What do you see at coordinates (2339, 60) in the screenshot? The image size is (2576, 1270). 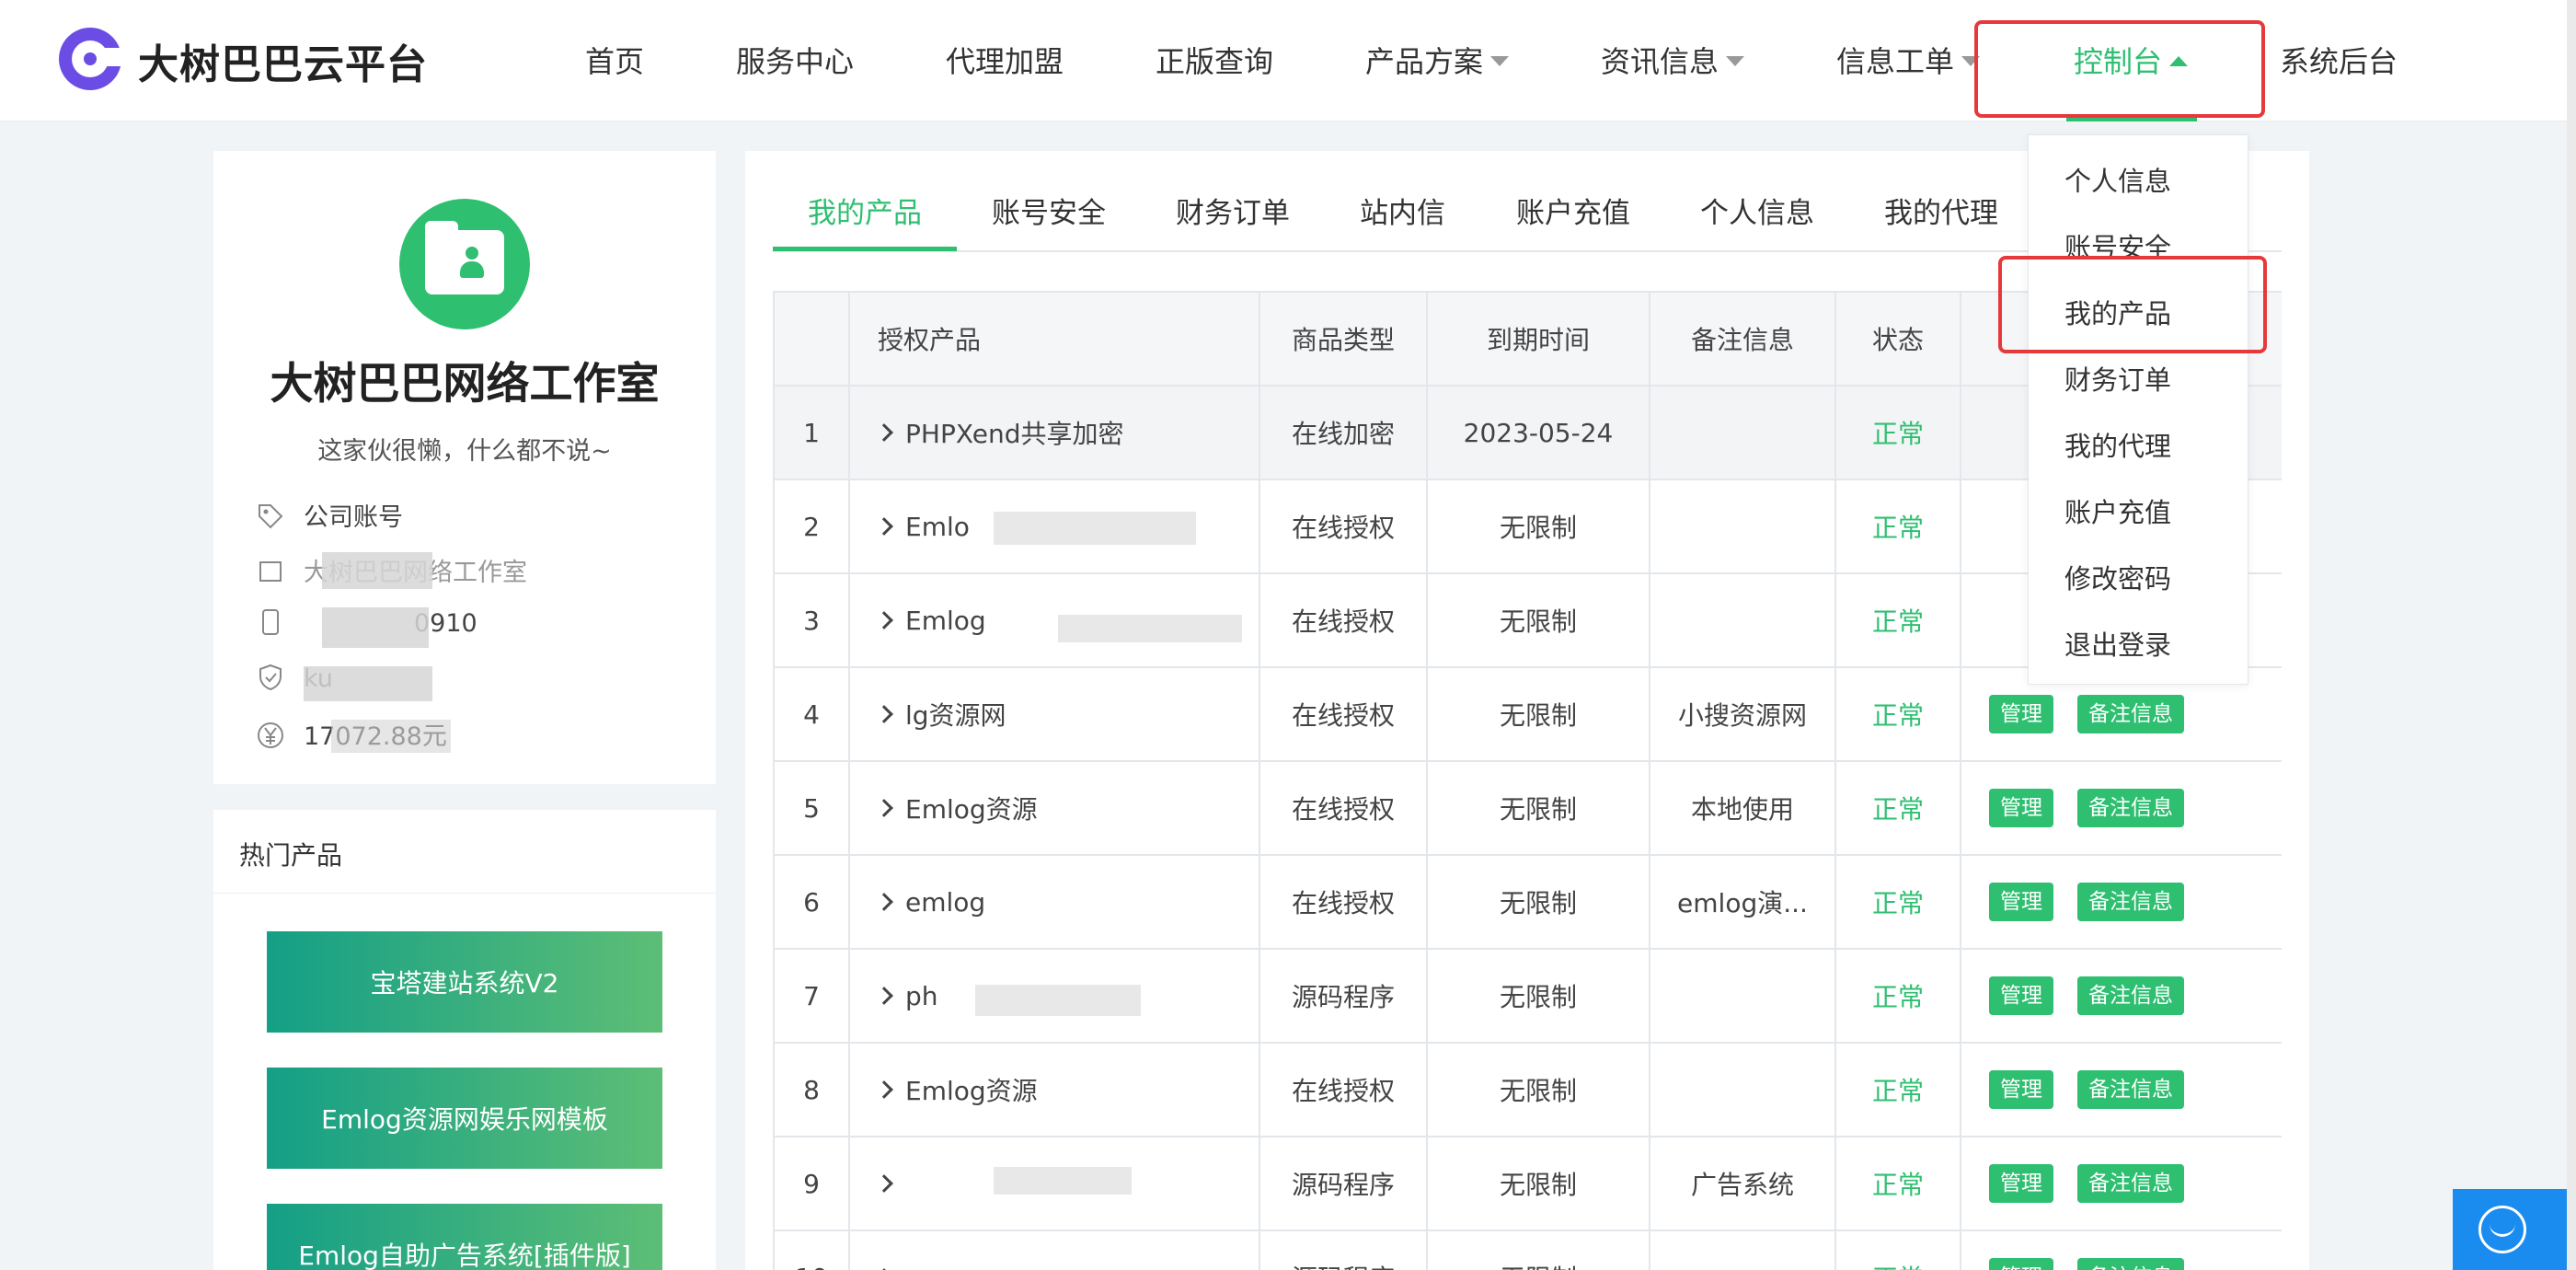 I see `nav-admin: 系统后台` at bounding box center [2339, 60].